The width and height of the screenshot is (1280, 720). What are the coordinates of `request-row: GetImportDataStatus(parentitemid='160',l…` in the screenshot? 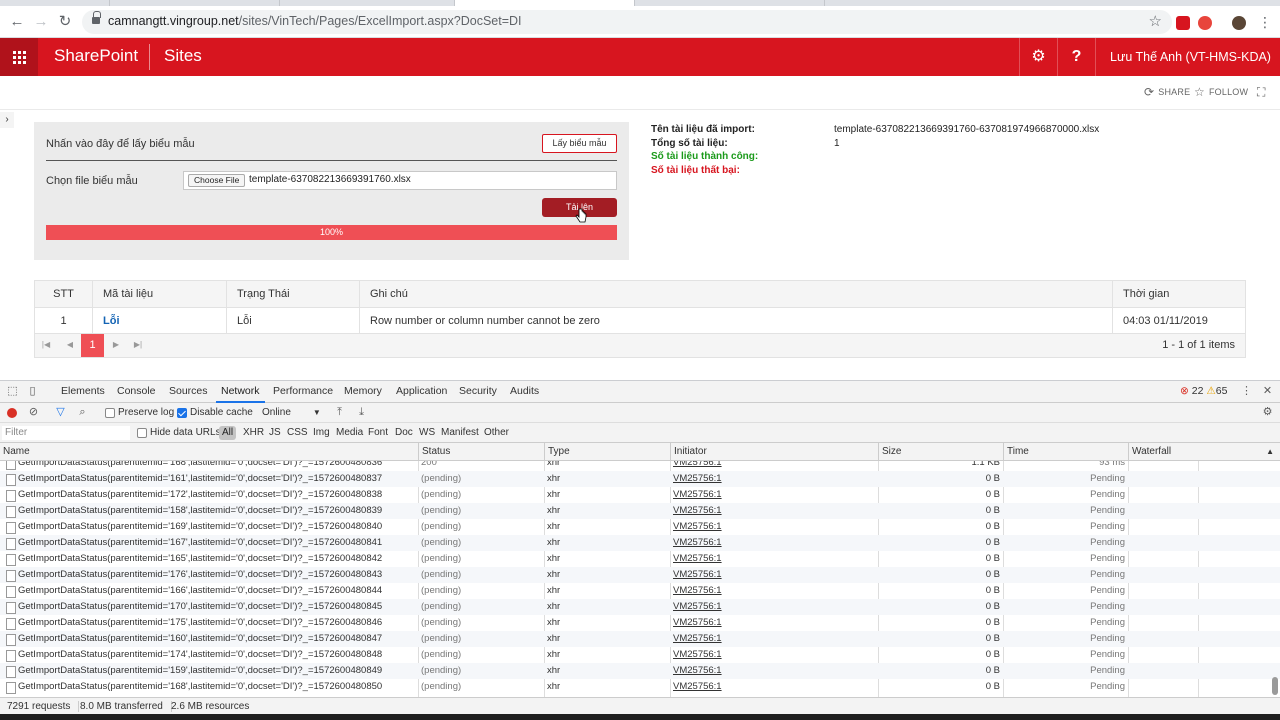 It's located at (640, 639).